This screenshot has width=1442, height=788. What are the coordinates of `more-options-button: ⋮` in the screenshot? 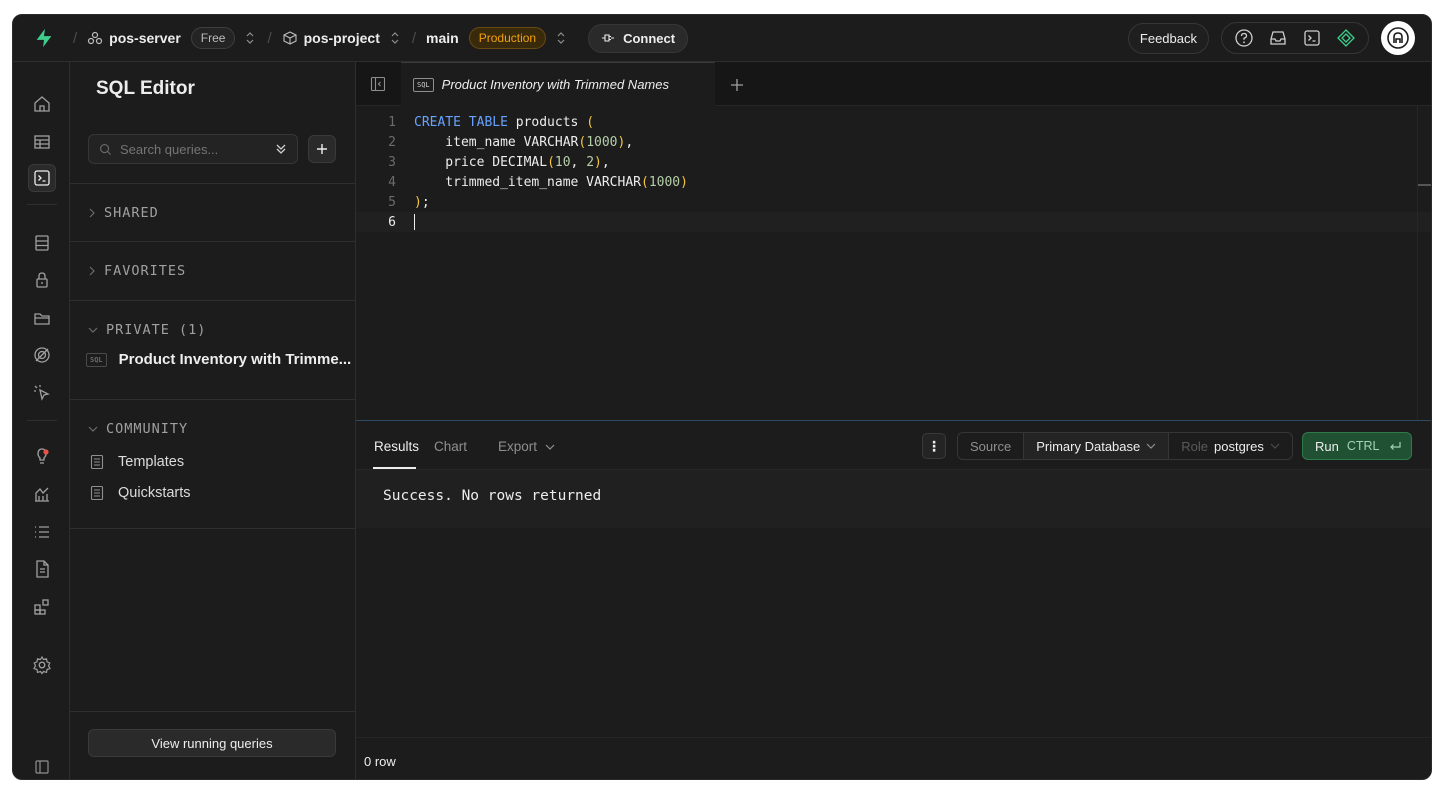 It's located at (934, 446).